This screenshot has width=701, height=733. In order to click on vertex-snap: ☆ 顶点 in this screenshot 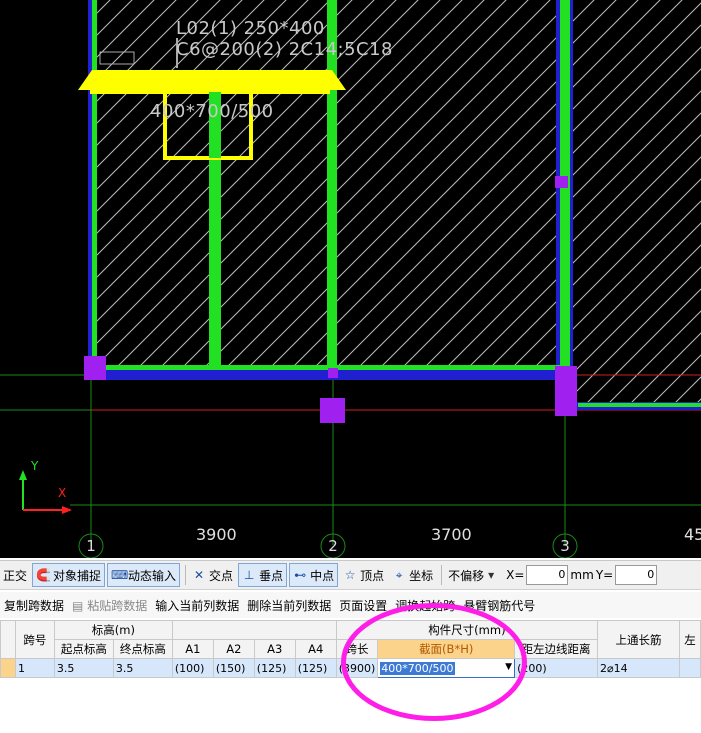, I will do `click(363, 575)`.